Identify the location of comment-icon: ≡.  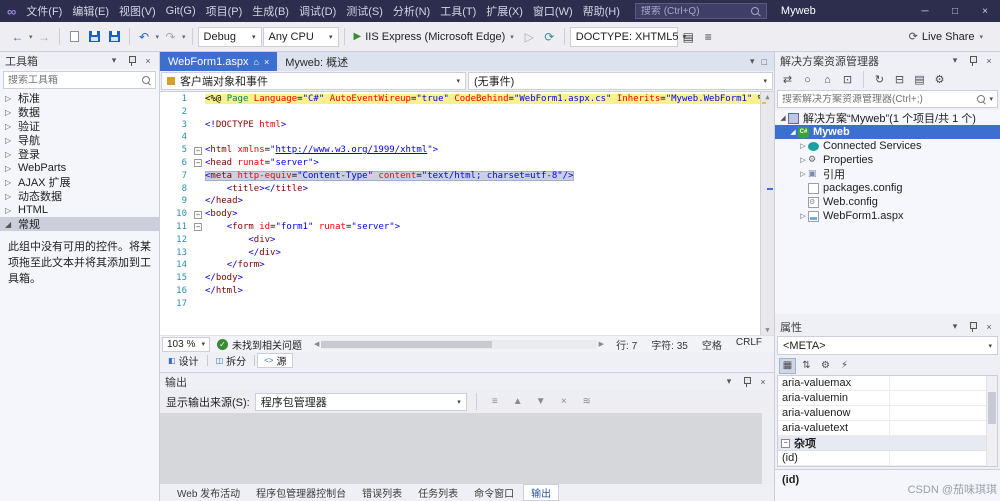
(708, 37).